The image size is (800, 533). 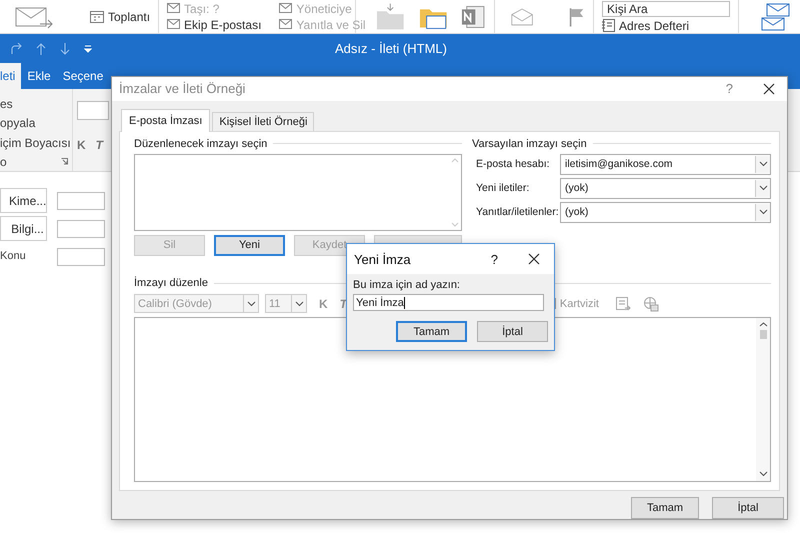 I want to click on dropdown: iletisim@ganikose.com, so click(x=665, y=164).